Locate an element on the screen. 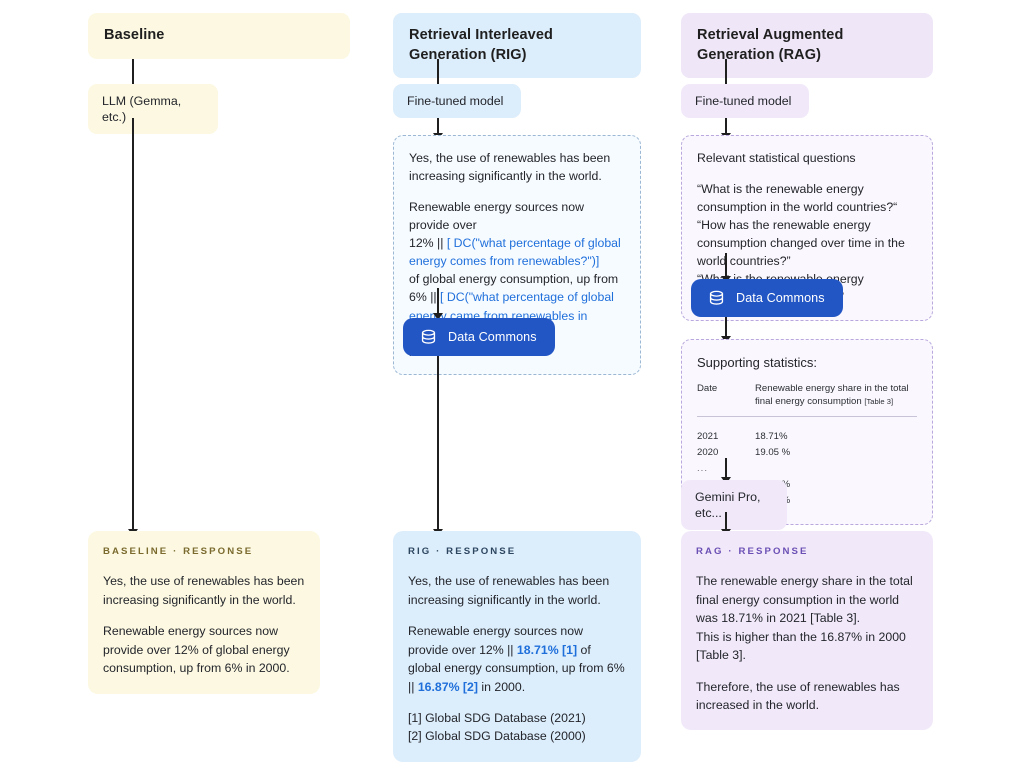 The height and width of the screenshot is (762, 1024). rig-resp-c: in 2000. is located at coordinates (501, 686).